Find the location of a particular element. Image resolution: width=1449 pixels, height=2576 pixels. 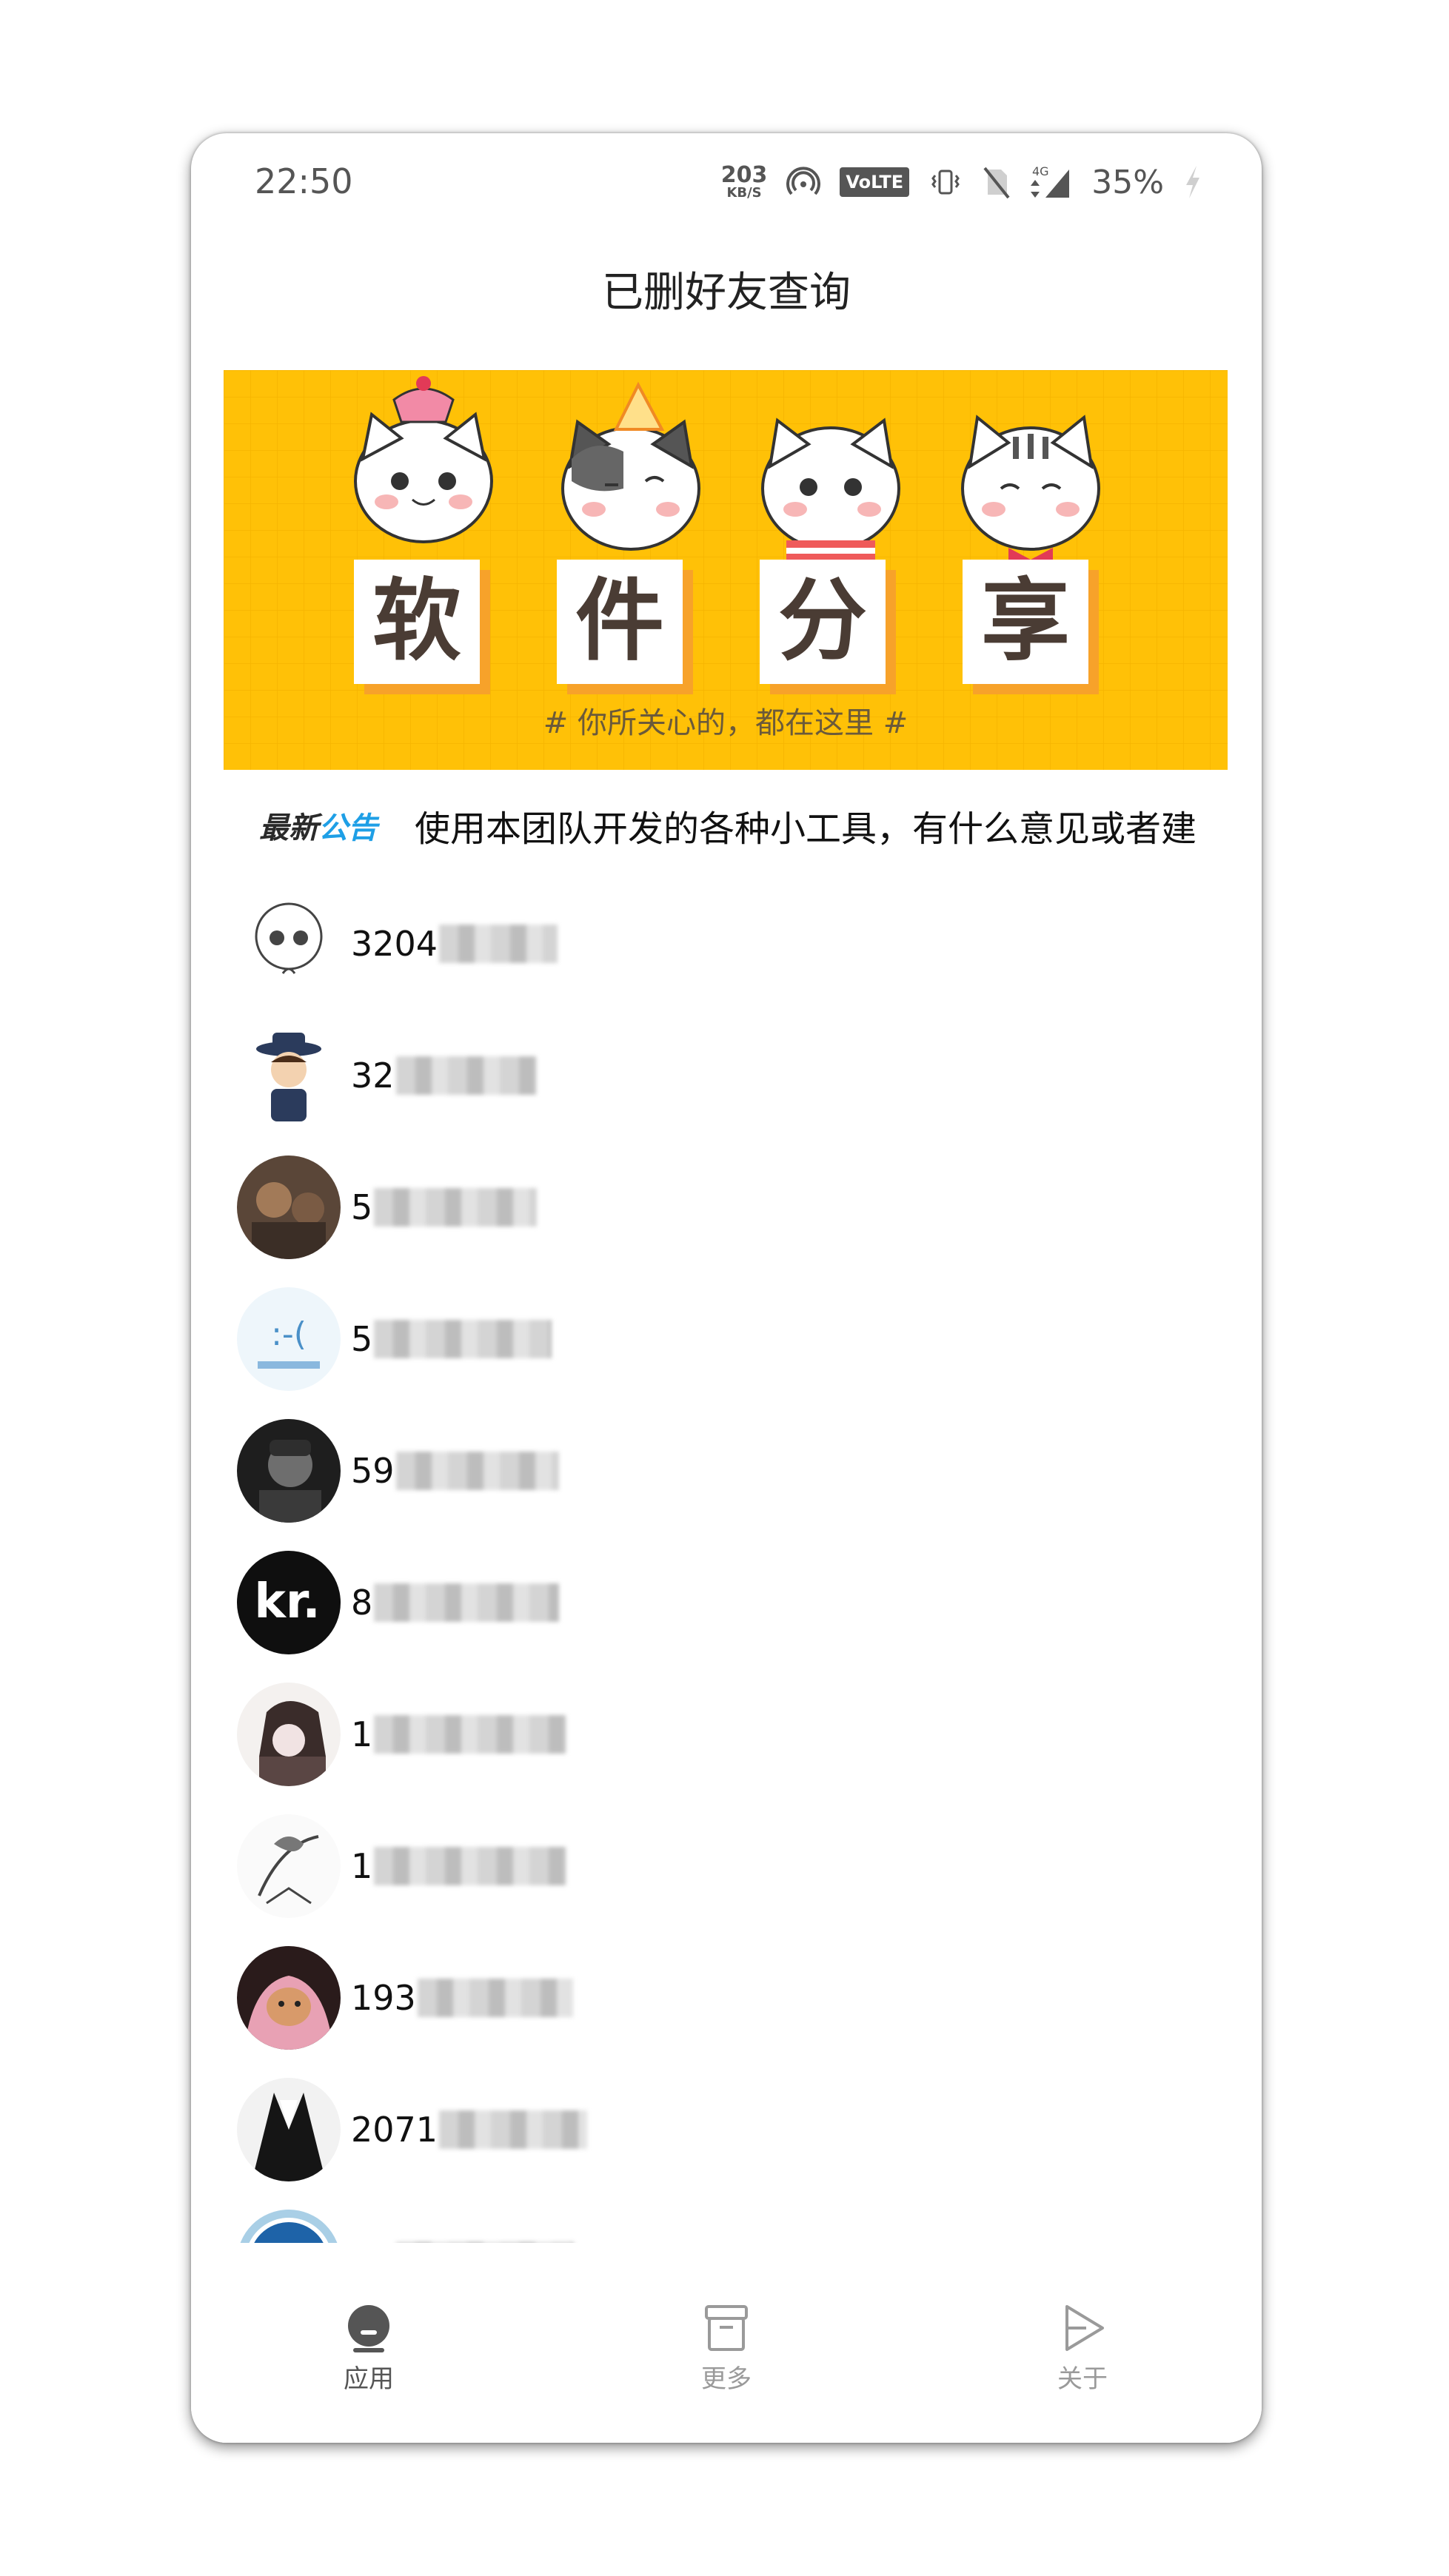

network-type-label: 4G is located at coordinates (1040, 171).